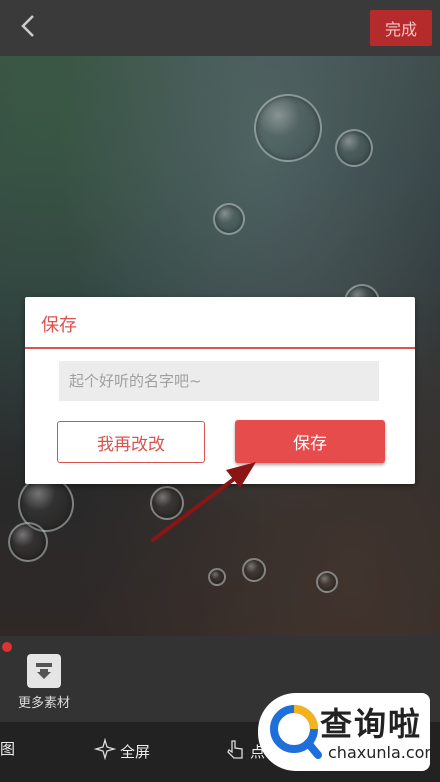 The height and width of the screenshot is (782, 440). What do you see at coordinates (131, 442) in the screenshot?
I see `edit-again-button: 我再改改` at bounding box center [131, 442].